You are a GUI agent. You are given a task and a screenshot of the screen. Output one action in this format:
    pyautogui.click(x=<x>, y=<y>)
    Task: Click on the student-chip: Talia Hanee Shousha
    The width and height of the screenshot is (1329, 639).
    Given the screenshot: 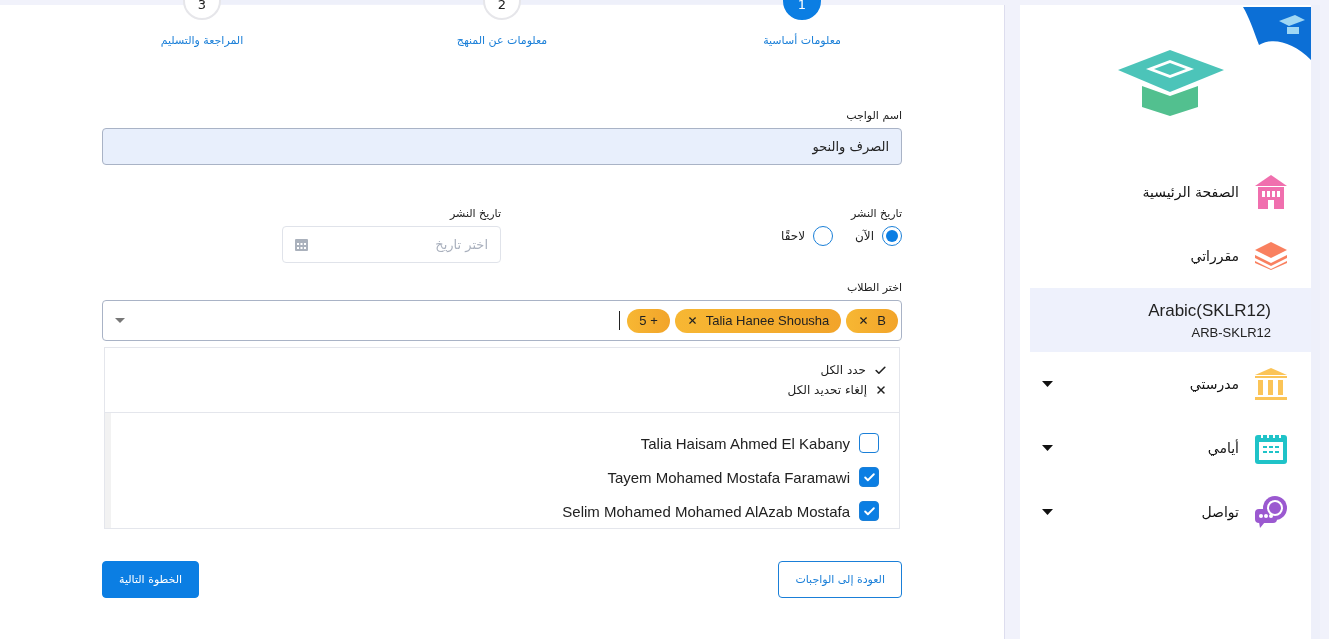 What is the action you would take?
    pyautogui.click(x=758, y=320)
    